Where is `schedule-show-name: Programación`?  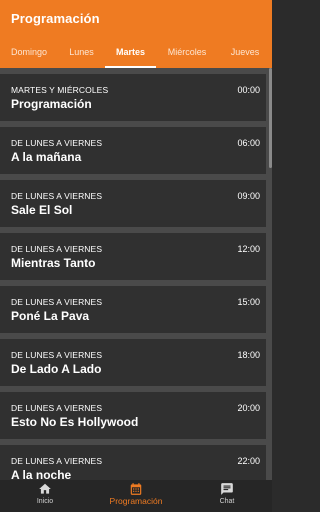
schedule-show-name: Programación is located at coordinates (51, 104).